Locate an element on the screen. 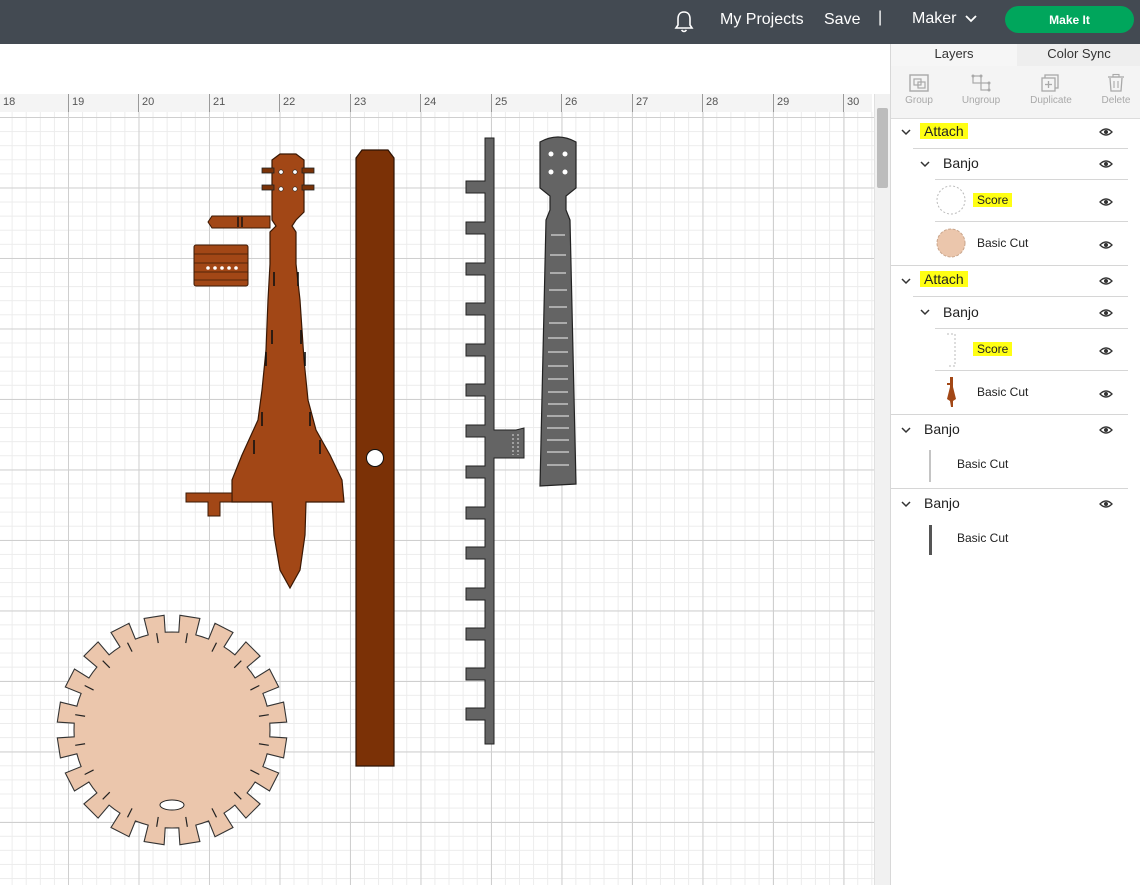  bell-icon is located at coordinates (684, 22).